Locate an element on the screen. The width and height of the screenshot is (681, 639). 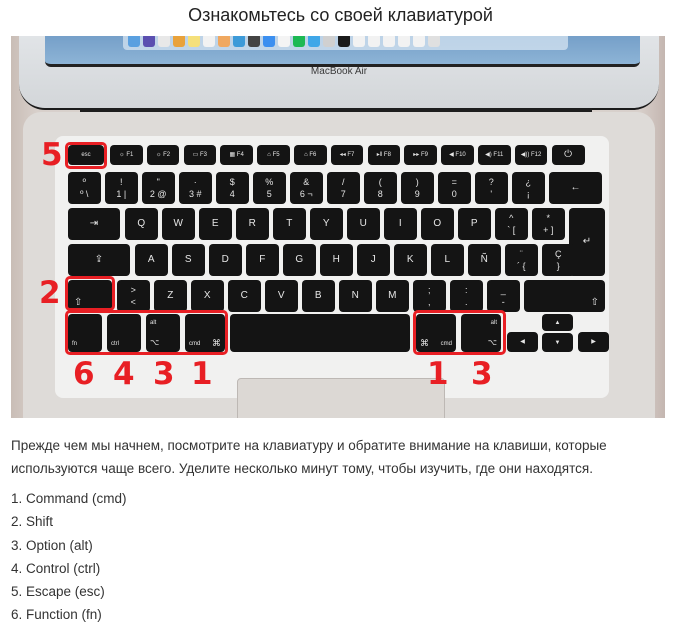
key-number: ºº \ is located at coordinates (84, 188).